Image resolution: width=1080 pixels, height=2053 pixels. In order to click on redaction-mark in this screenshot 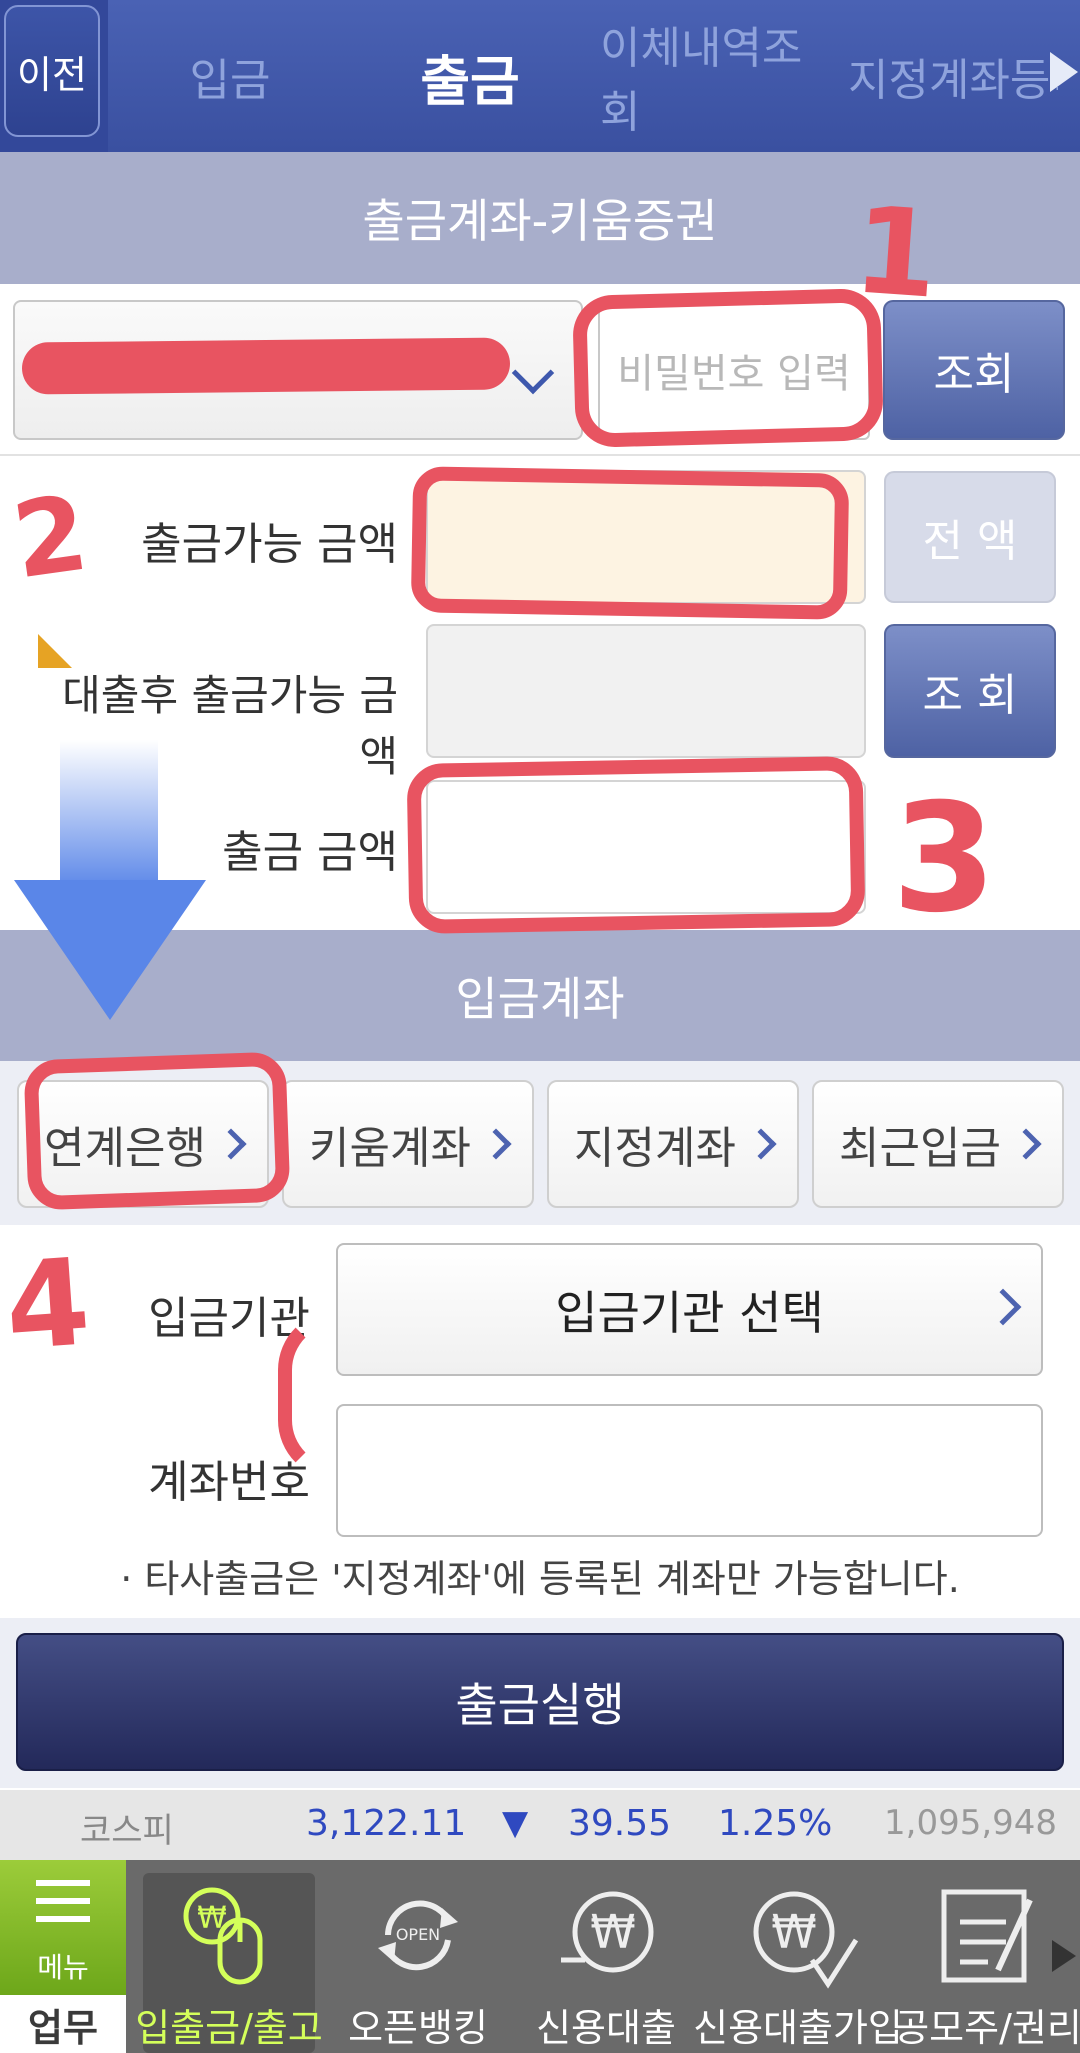, I will do `click(266, 366)`.